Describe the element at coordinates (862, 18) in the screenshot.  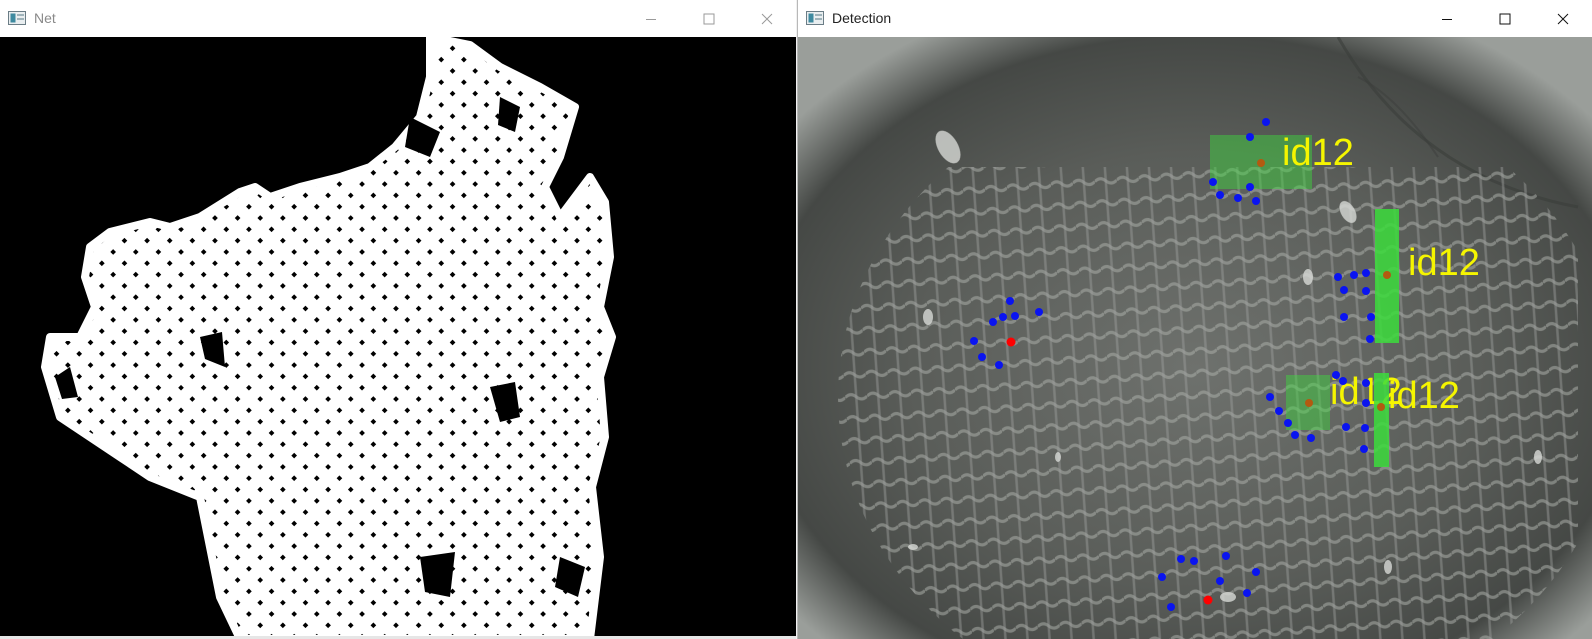
I see `window-title: Detection` at that location.